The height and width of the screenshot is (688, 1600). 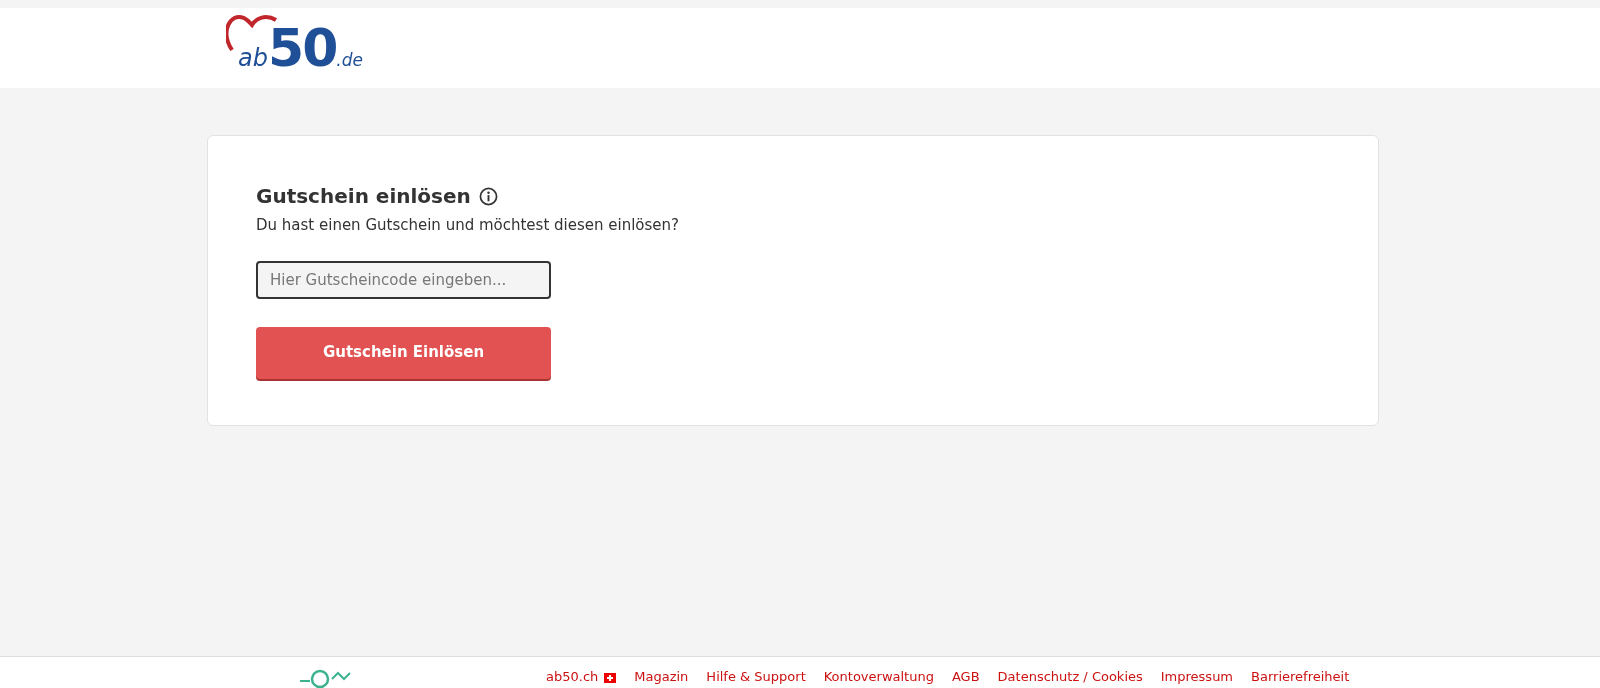 I want to click on redeem-button: Gutschein Einlösen, so click(x=403, y=352).